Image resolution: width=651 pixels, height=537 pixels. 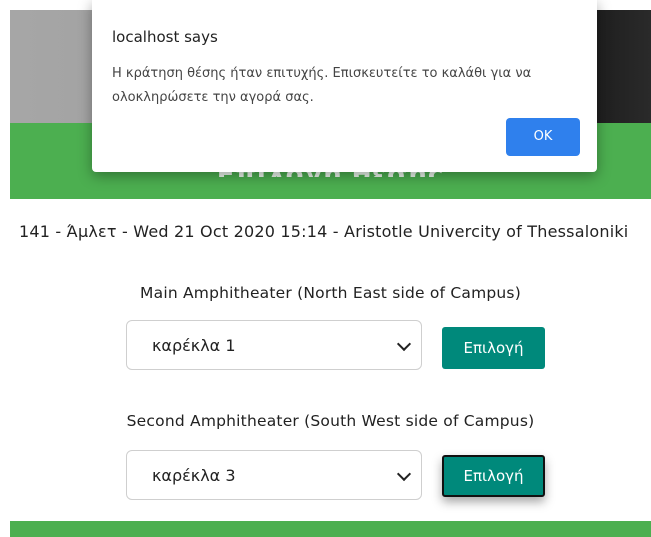 I want to click on seat-select-main: καρέκλα 1, so click(x=274, y=345).